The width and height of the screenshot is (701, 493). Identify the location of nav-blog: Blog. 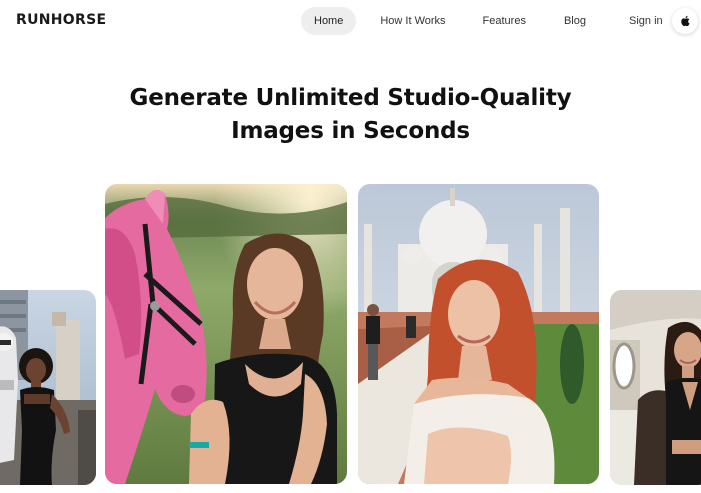
(575, 21).